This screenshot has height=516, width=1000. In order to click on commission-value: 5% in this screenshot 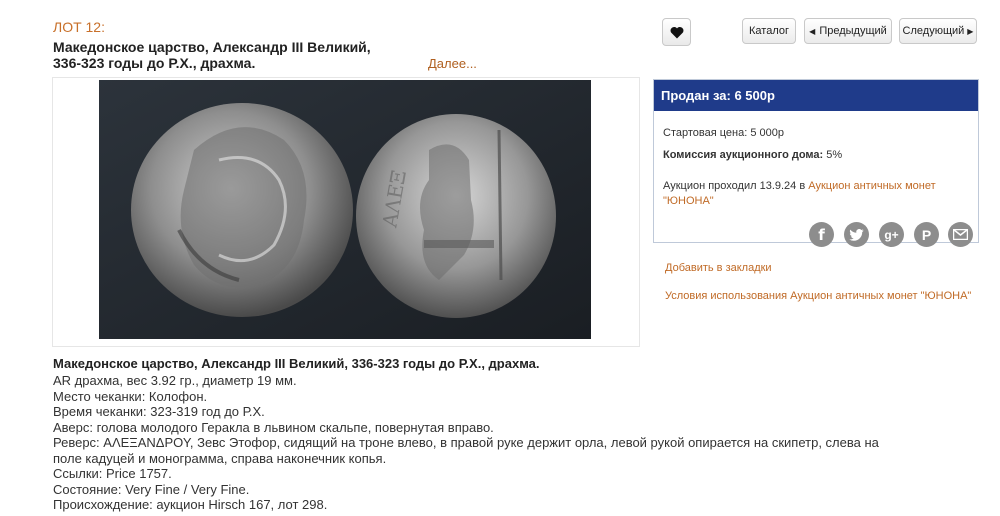, I will do `click(834, 155)`.